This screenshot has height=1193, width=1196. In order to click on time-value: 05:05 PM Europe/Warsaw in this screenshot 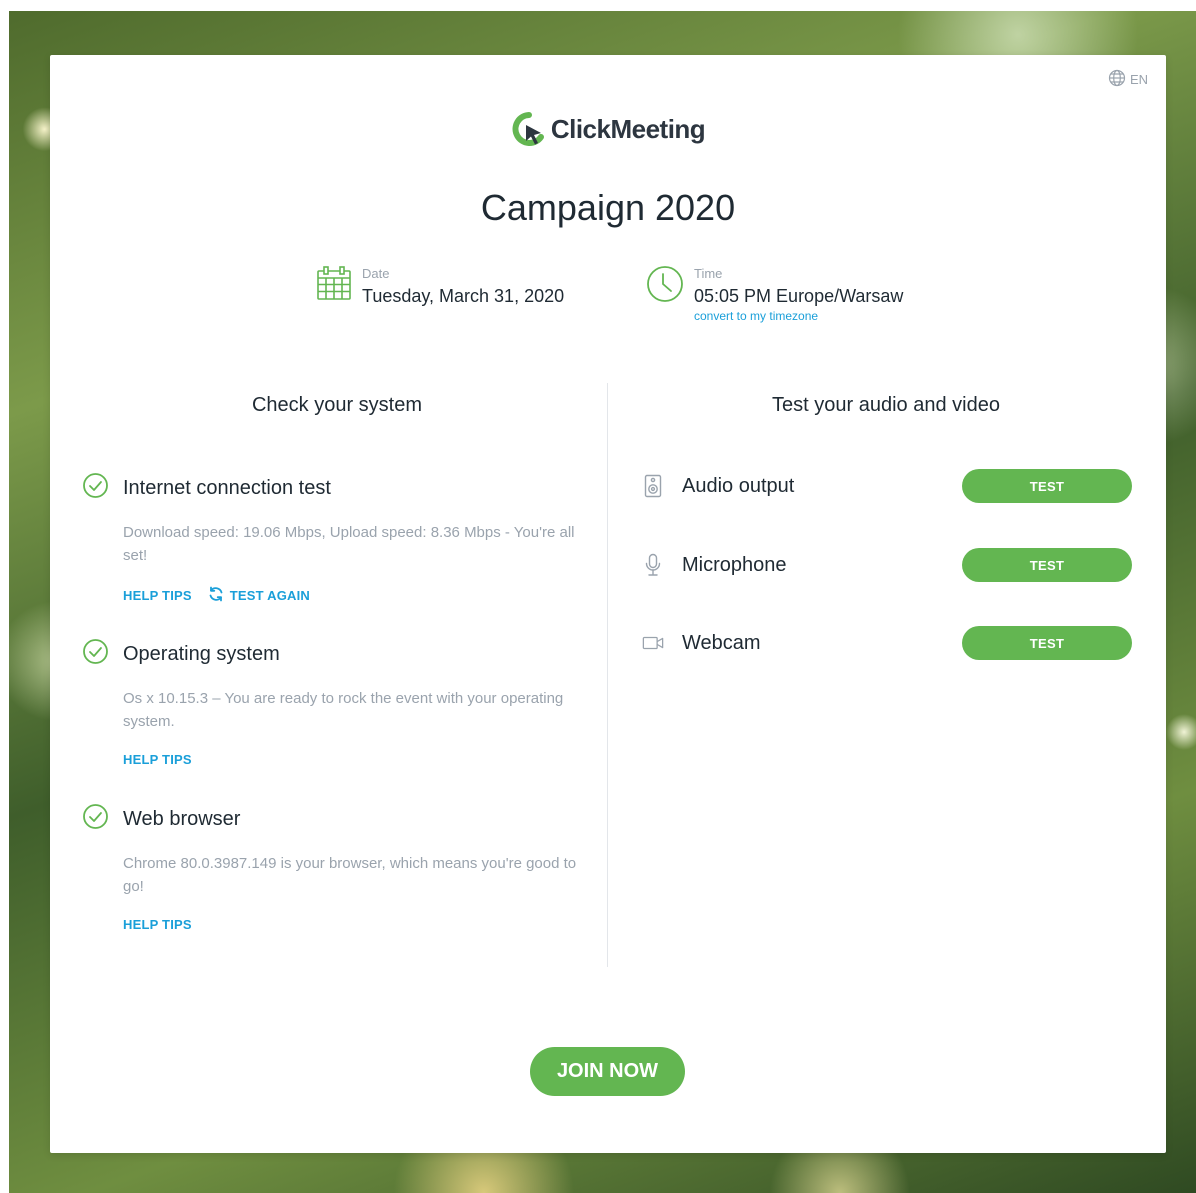, I will do `click(799, 296)`.